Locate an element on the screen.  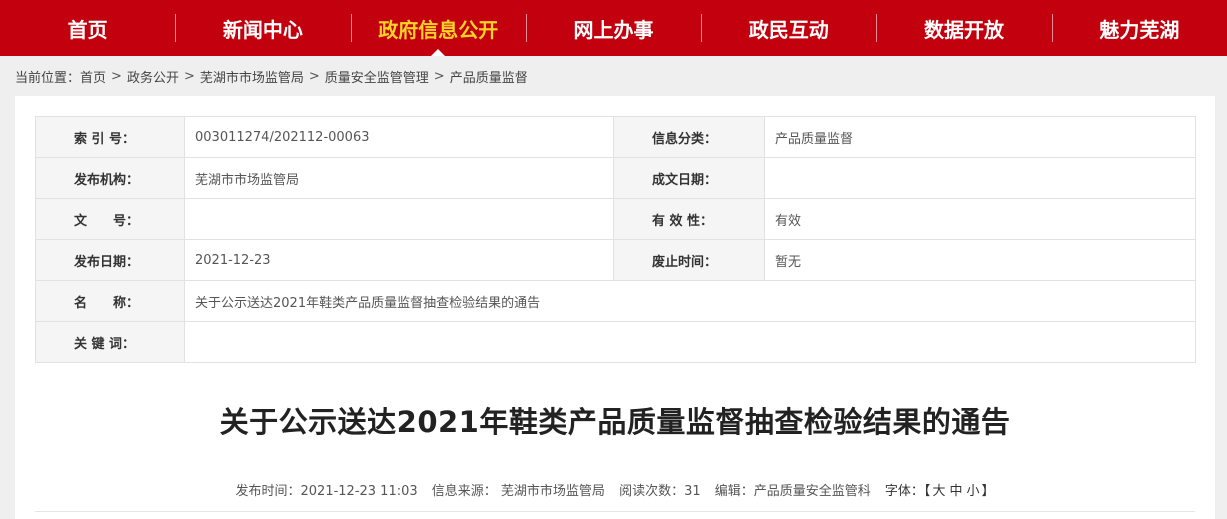
publisher-label: 发布机构： is located at coordinates (110, 178).